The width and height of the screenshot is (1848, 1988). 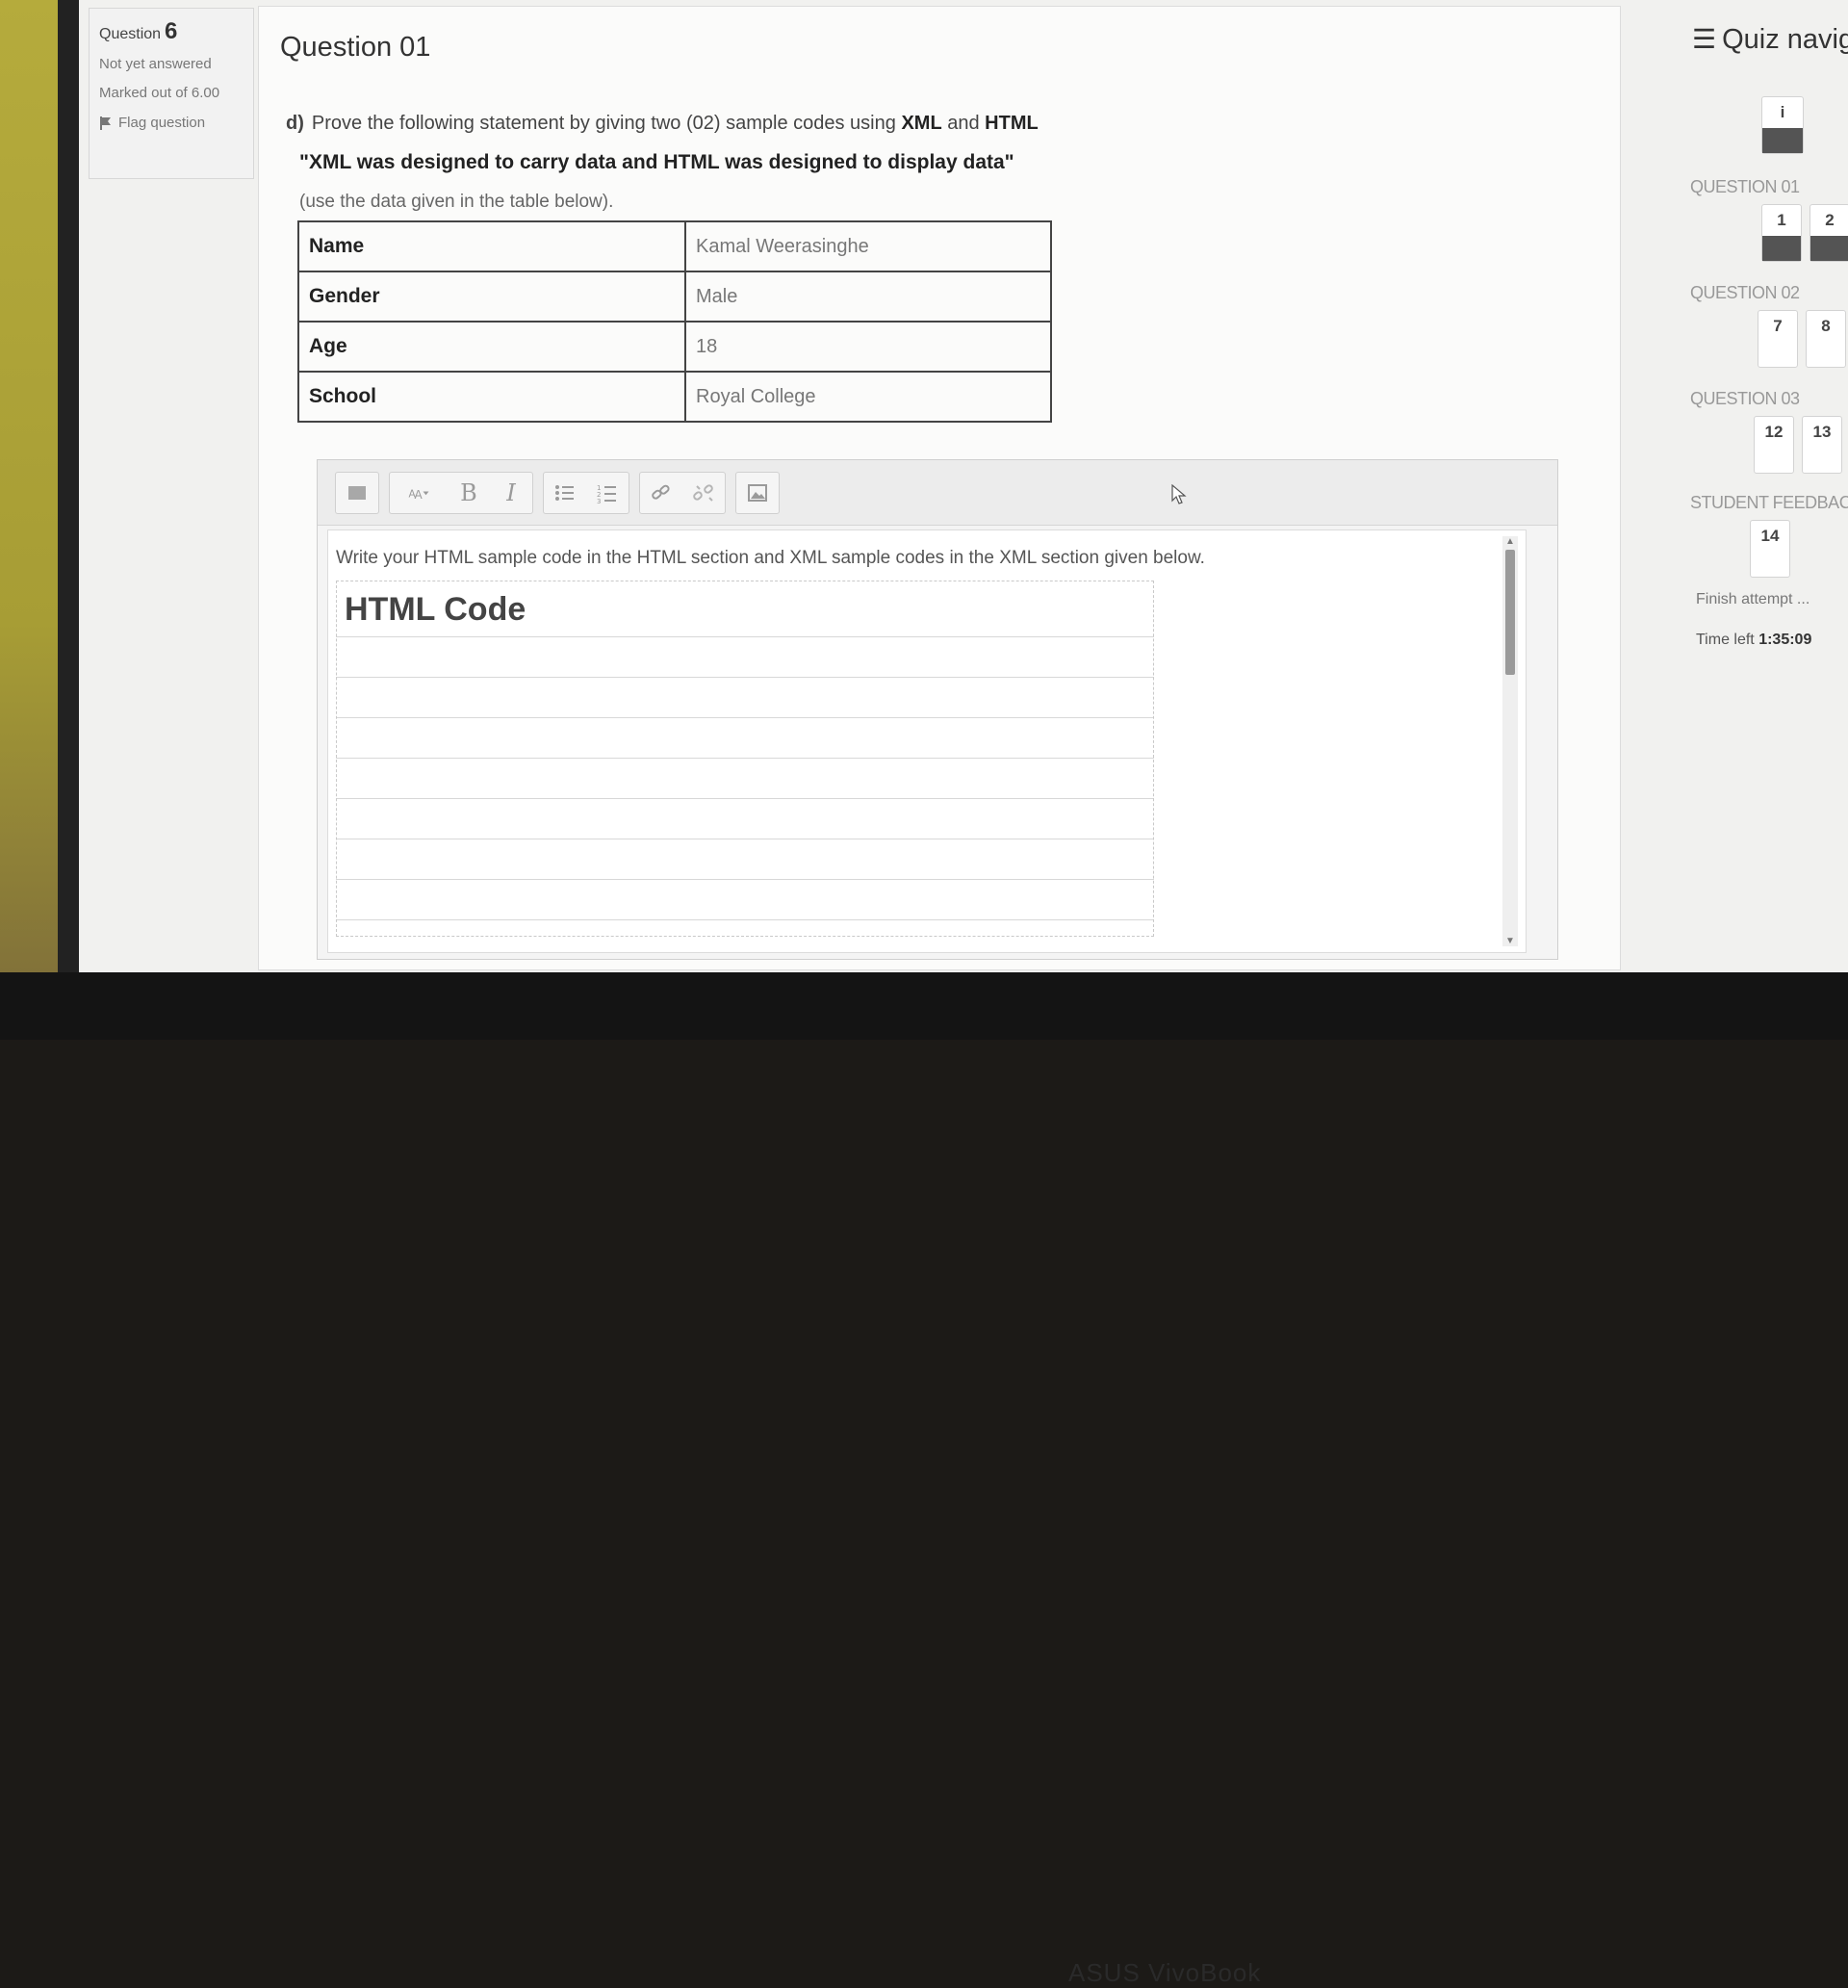 What do you see at coordinates (1179, 494) in the screenshot?
I see `mouse-cursor-icon` at bounding box center [1179, 494].